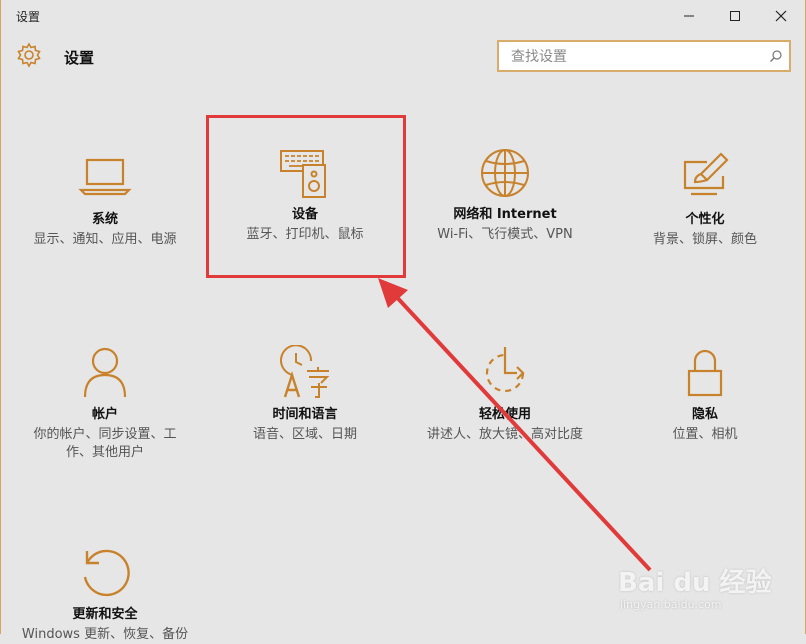  I want to click on tile-desc: 你的帐户、同步设置、工作、其他用户, so click(105, 443).